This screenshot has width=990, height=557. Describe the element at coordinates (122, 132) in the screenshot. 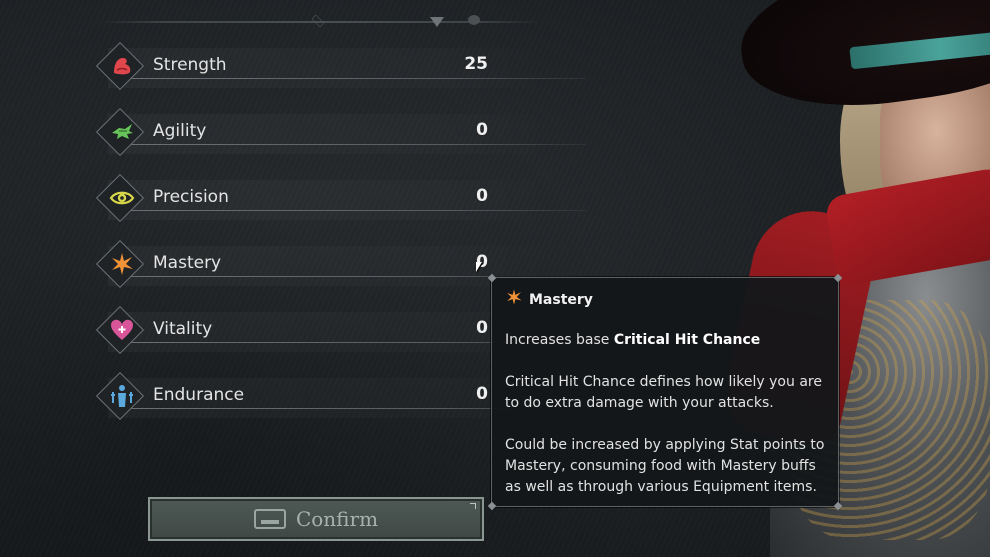

I see `feathered-foot-icon` at that location.